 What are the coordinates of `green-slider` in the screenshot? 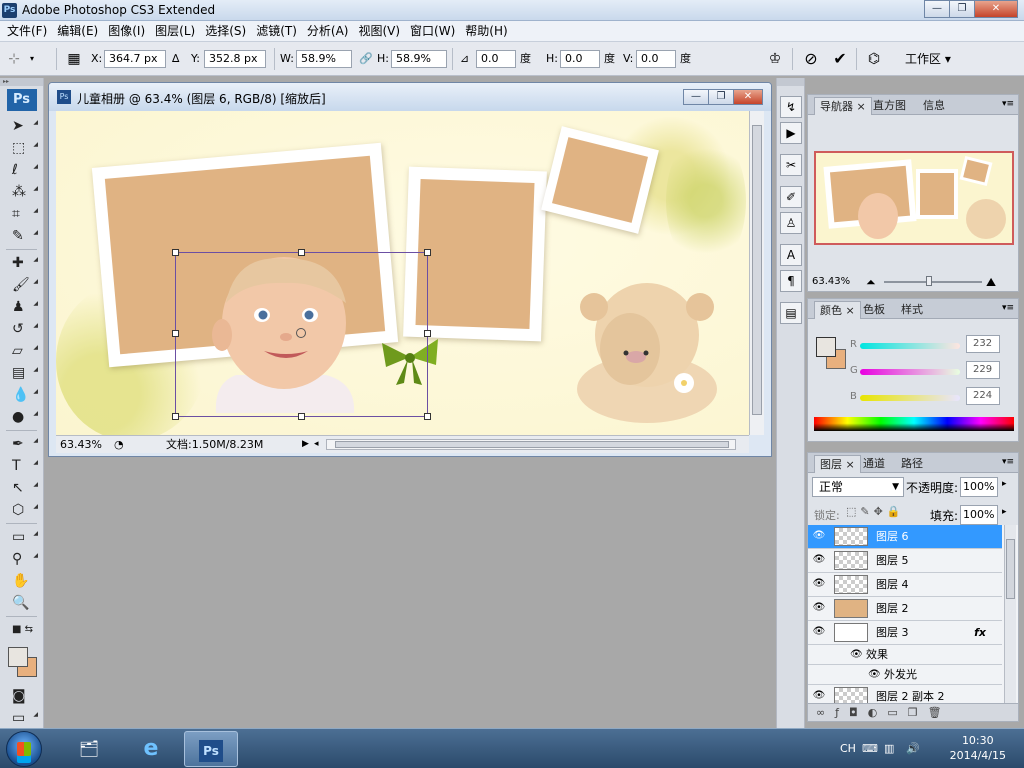 It's located at (910, 372).